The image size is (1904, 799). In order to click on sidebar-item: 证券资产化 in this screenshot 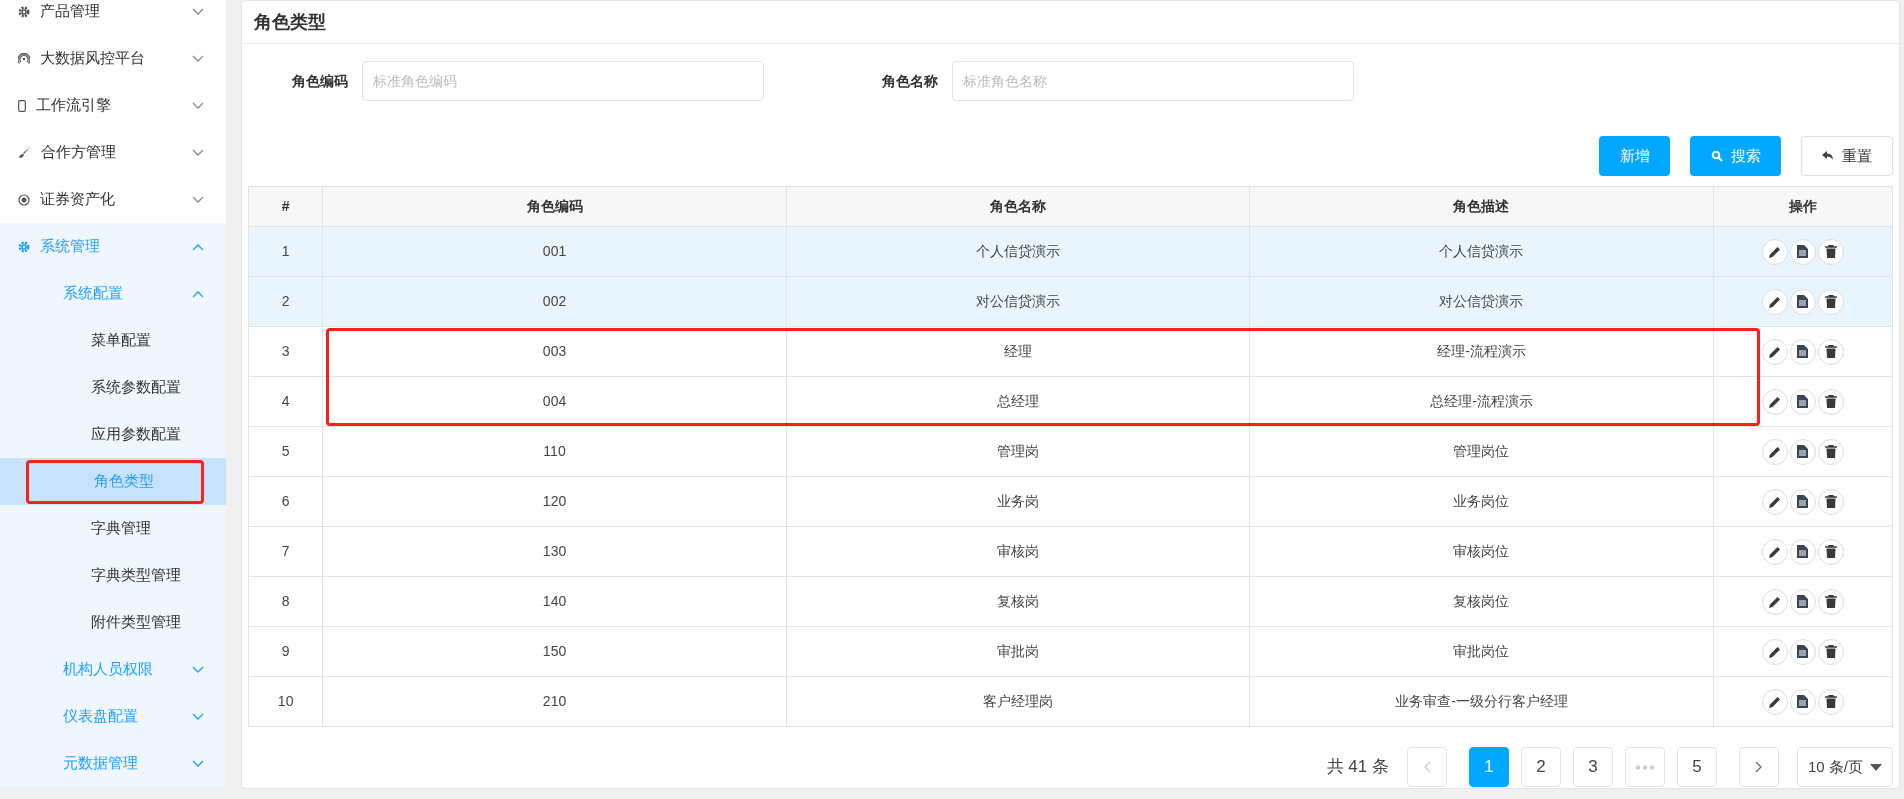, I will do `click(113, 199)`.